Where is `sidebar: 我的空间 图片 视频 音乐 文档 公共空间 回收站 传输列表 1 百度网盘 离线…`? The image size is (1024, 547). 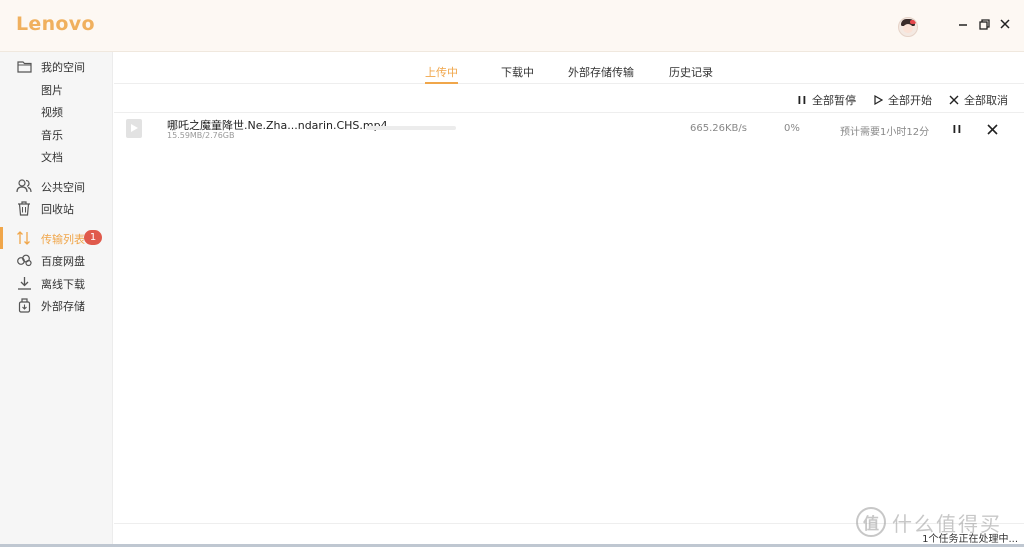 sidebar: 我的空间 图片 视频 音乐 文档 公共空间 回收站 传输列表 1 百度网盘 离线… is located at coordinates (56, 299).